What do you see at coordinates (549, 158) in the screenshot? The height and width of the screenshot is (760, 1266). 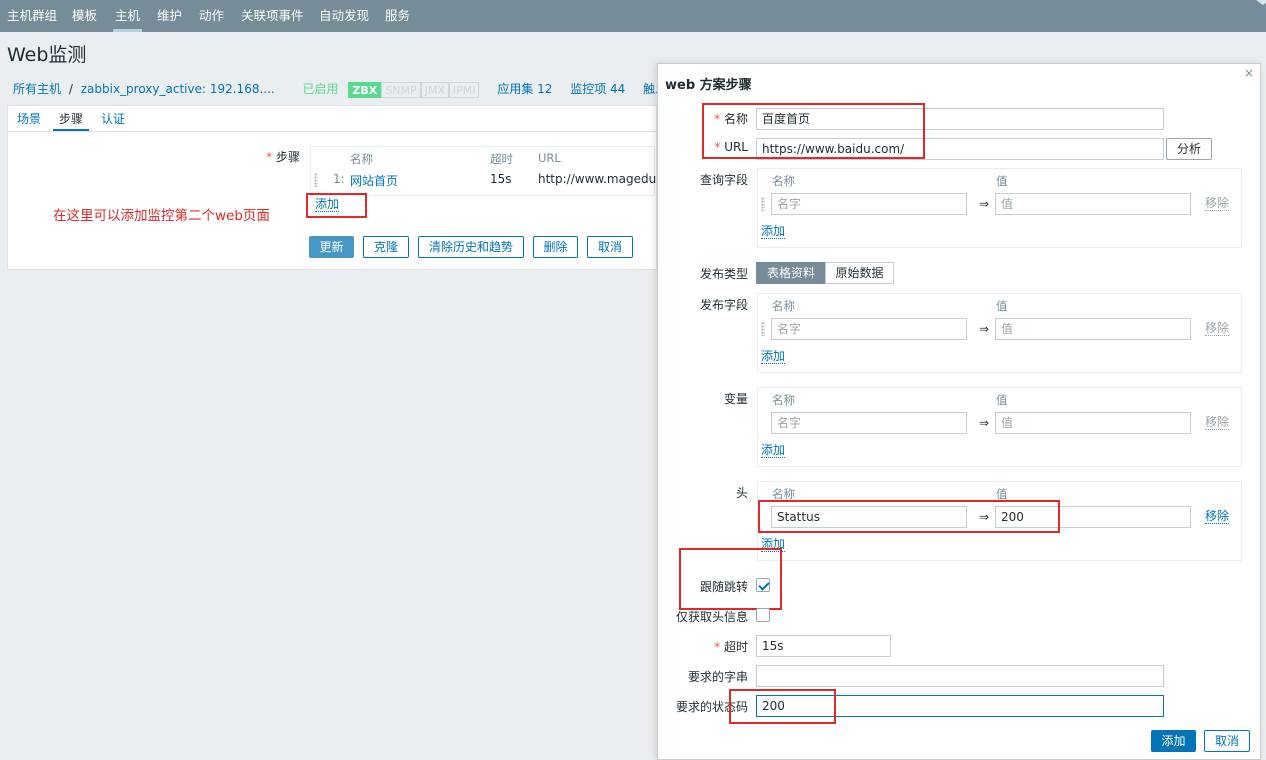 I see `steps-header-url: URL` at bounding box center [549, 158].